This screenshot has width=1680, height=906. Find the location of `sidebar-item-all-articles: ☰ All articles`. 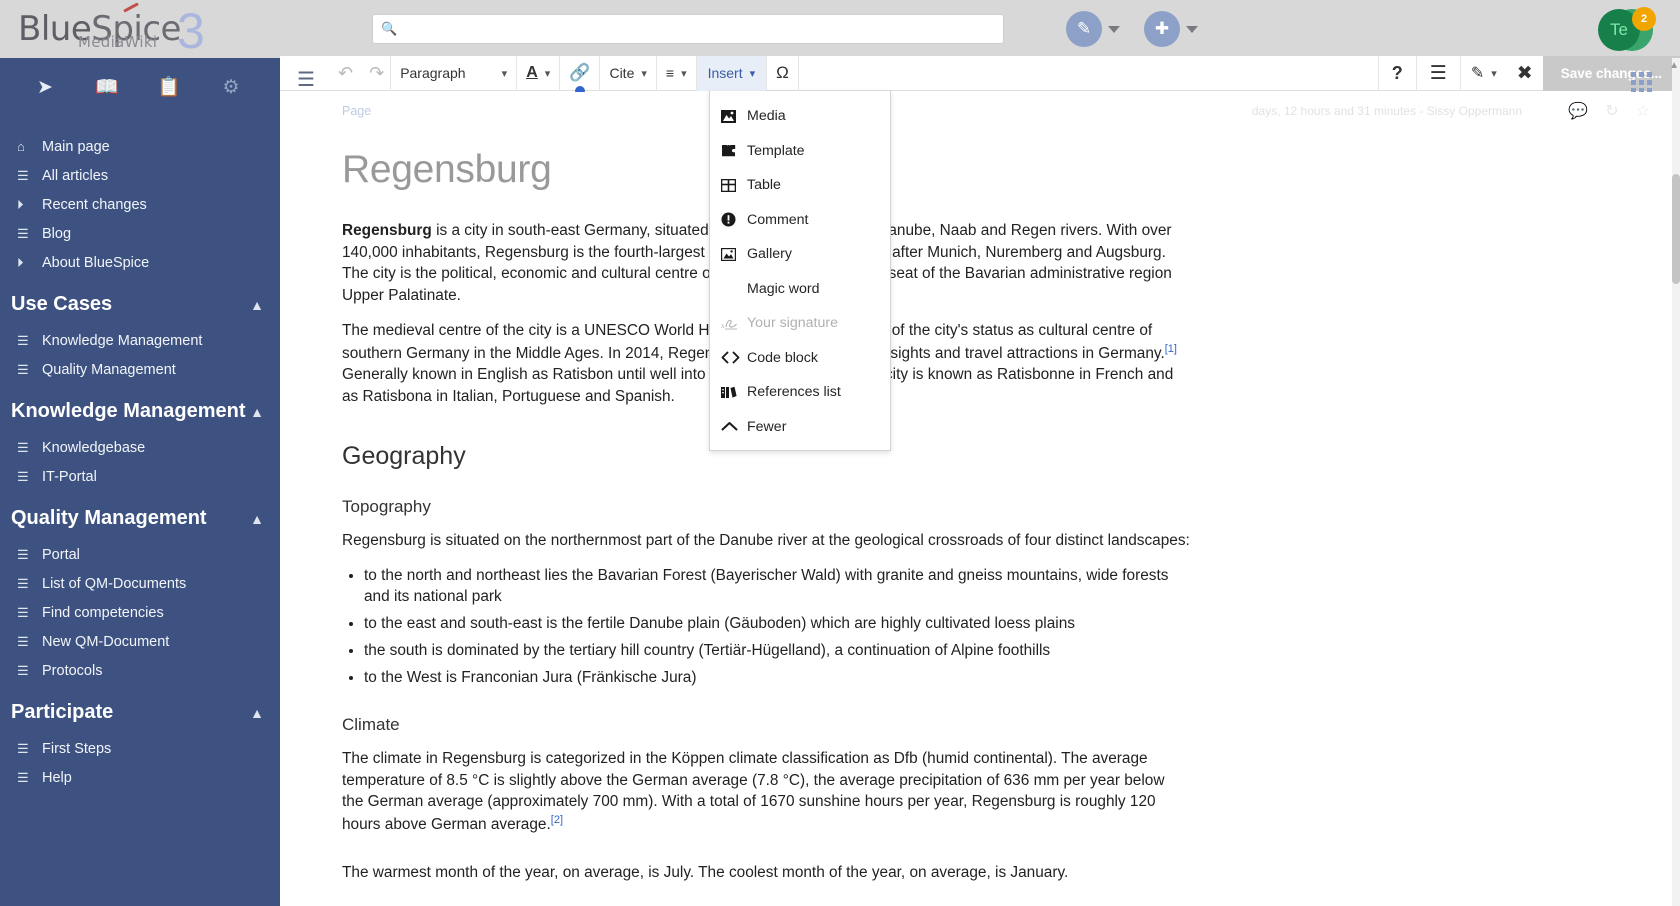

sidebar-item-all-articles: ☰ All articles is located at coordinates (140, 175).